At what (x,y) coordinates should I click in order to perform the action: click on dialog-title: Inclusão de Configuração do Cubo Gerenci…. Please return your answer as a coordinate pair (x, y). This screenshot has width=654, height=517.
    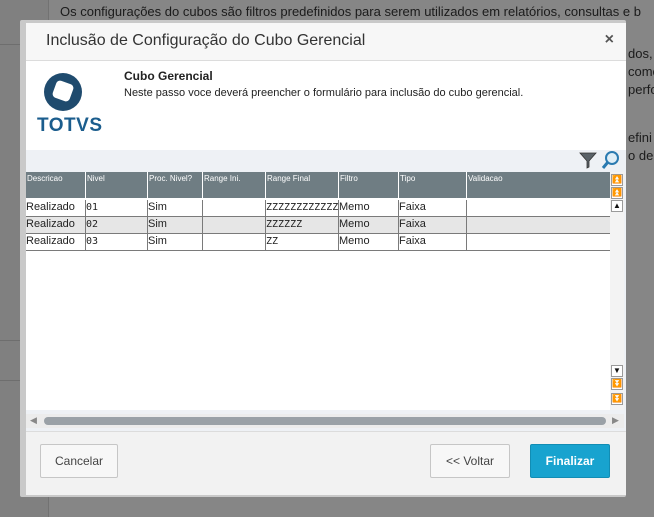
    Looking at the image, I should click on (206, 40).